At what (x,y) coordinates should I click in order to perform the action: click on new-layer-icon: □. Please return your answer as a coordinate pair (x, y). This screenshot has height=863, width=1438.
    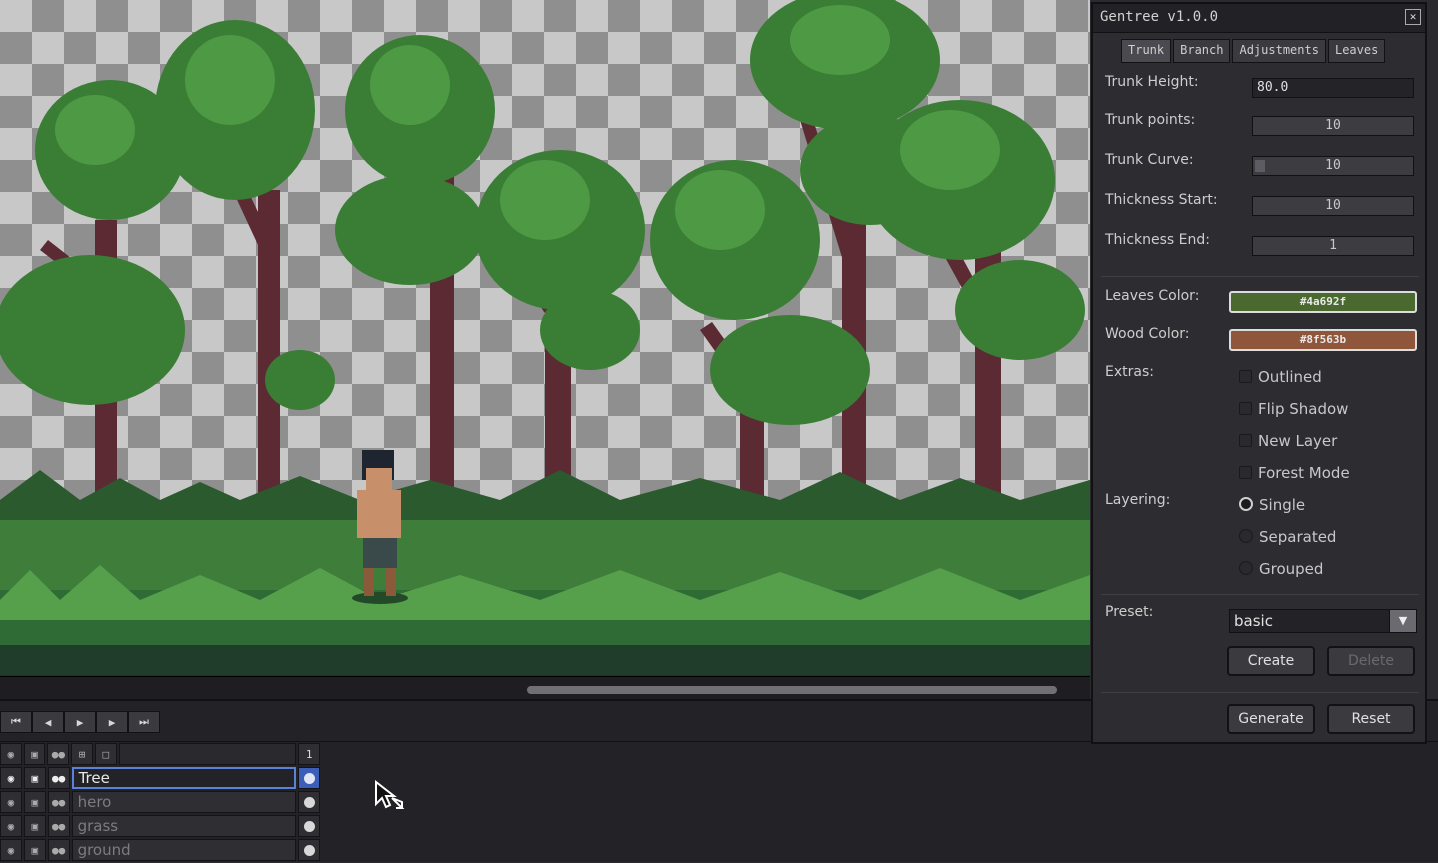
    Looking at the image, I should click on (105, 754).